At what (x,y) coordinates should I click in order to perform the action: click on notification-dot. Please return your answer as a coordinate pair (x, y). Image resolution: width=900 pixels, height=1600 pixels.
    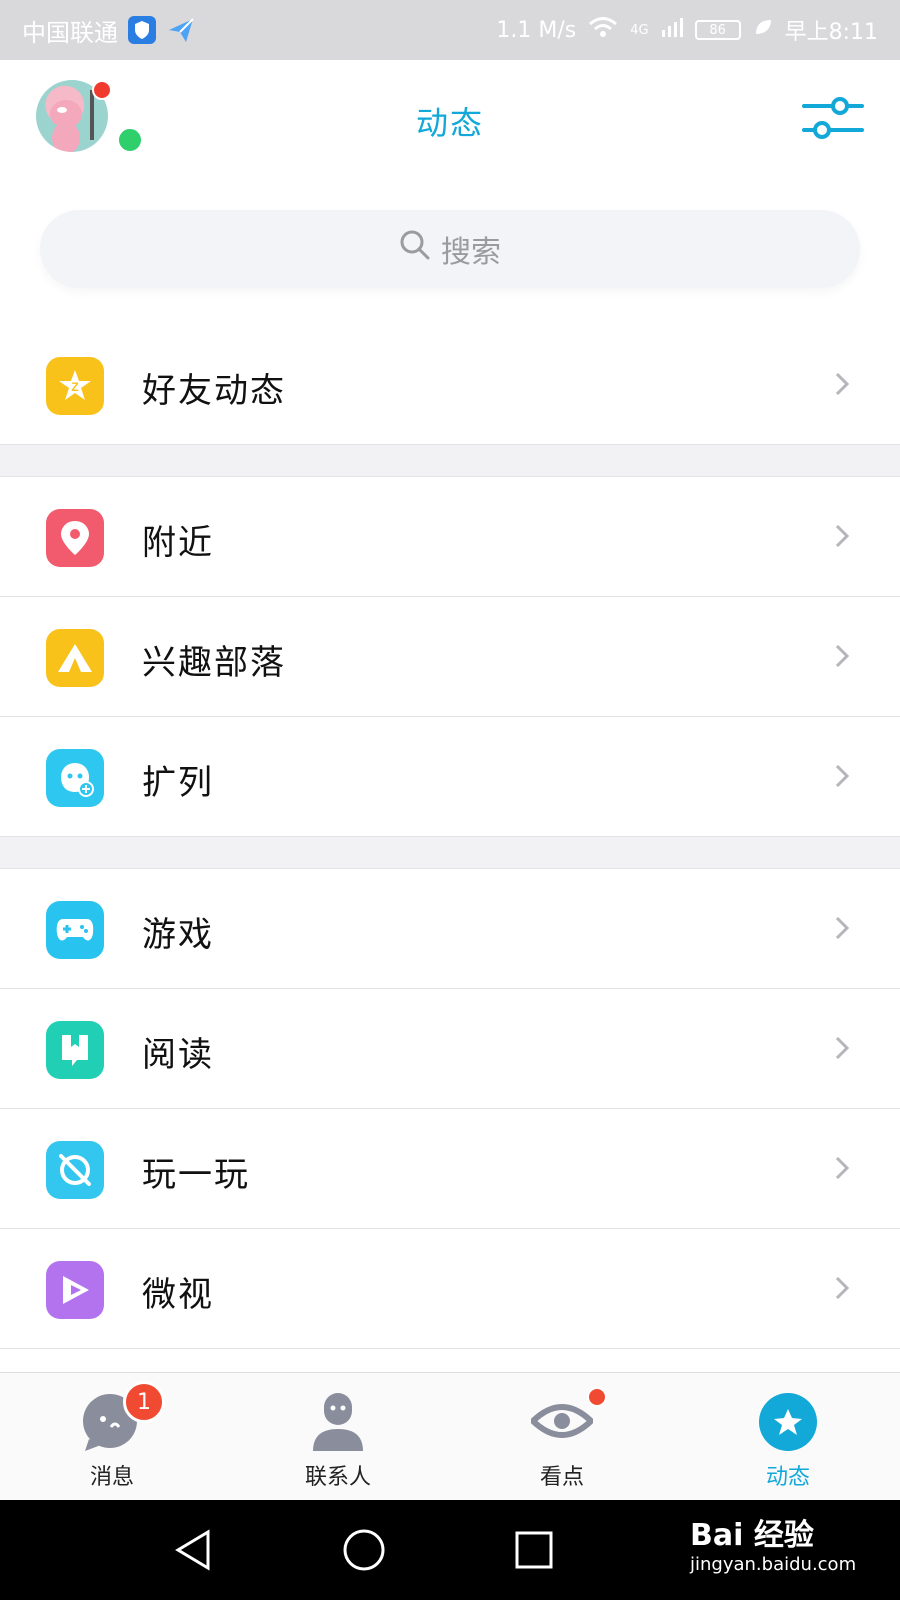
    Looking at the image, I should click on (597, 1397).